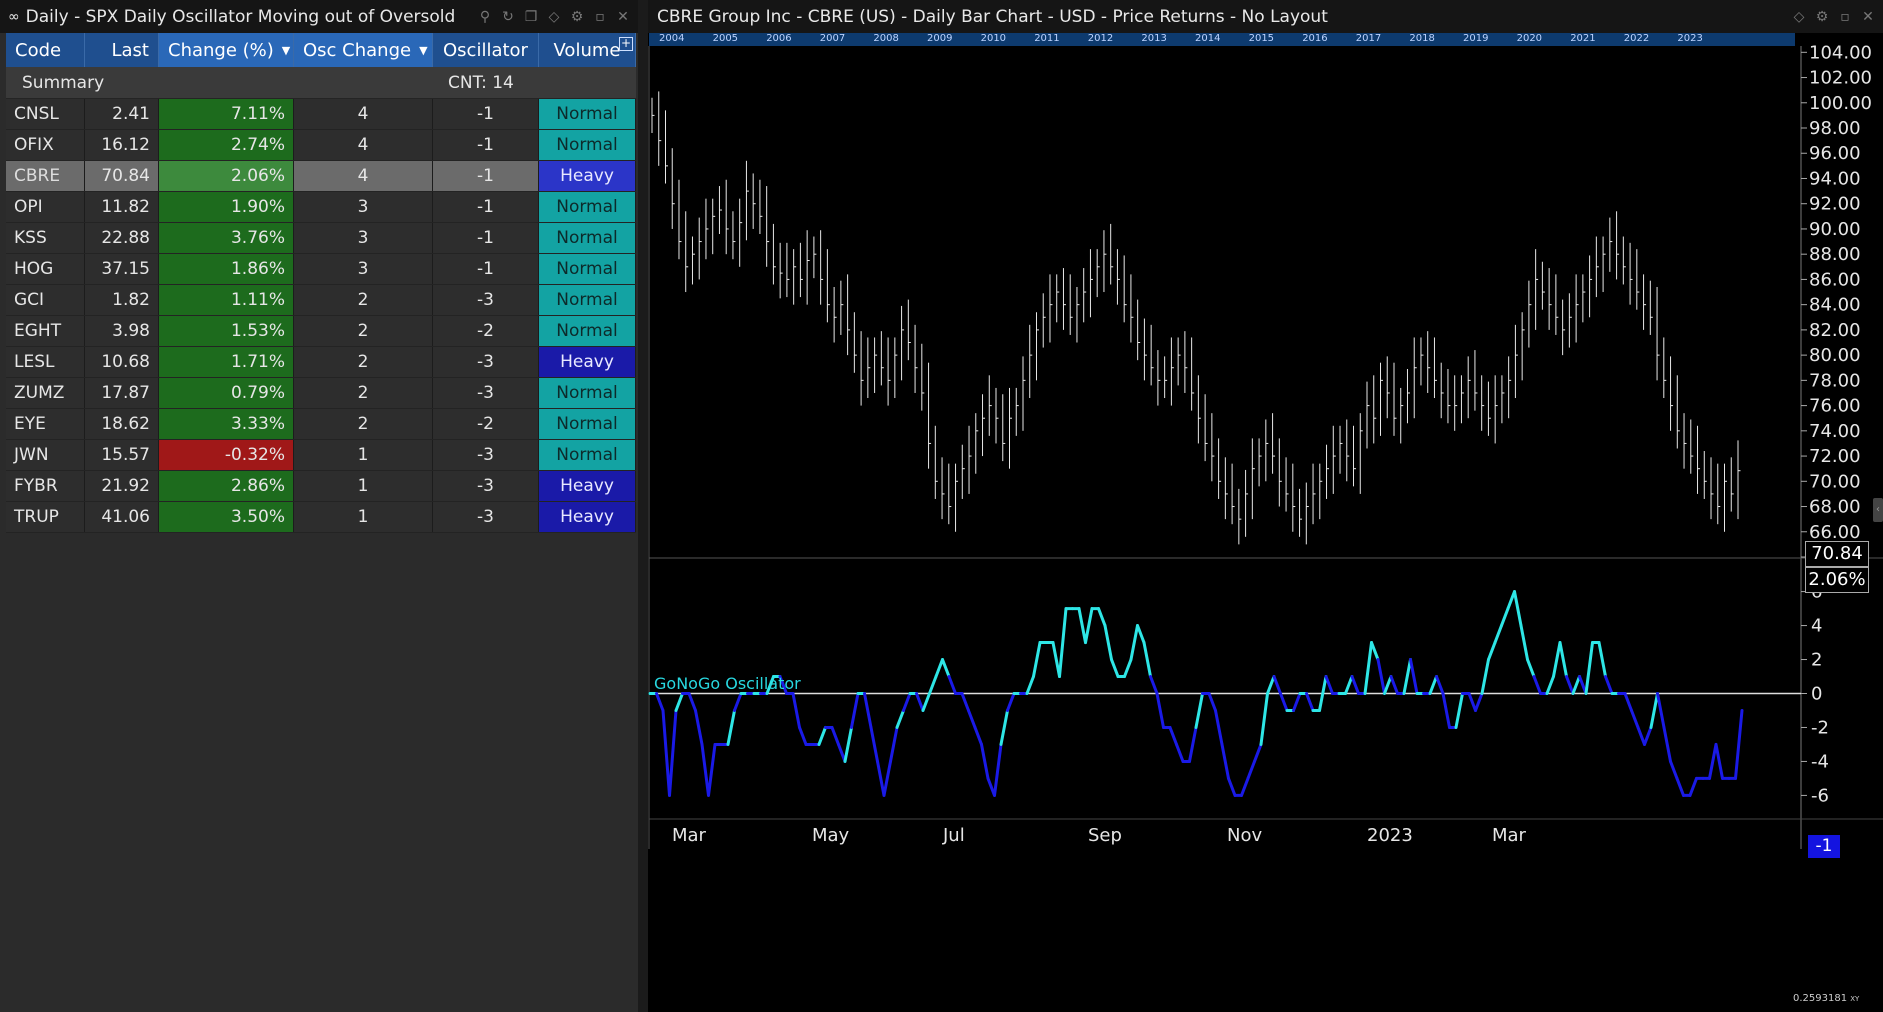 Image resolution: width=1883 pixels, height=1012 pixels. What do you see at coordinates (321, 331) in the screenshot?
I see `table-row: EGHT 3.98 1.53% 2 -2 Normal` at bounding box center [321, 331].